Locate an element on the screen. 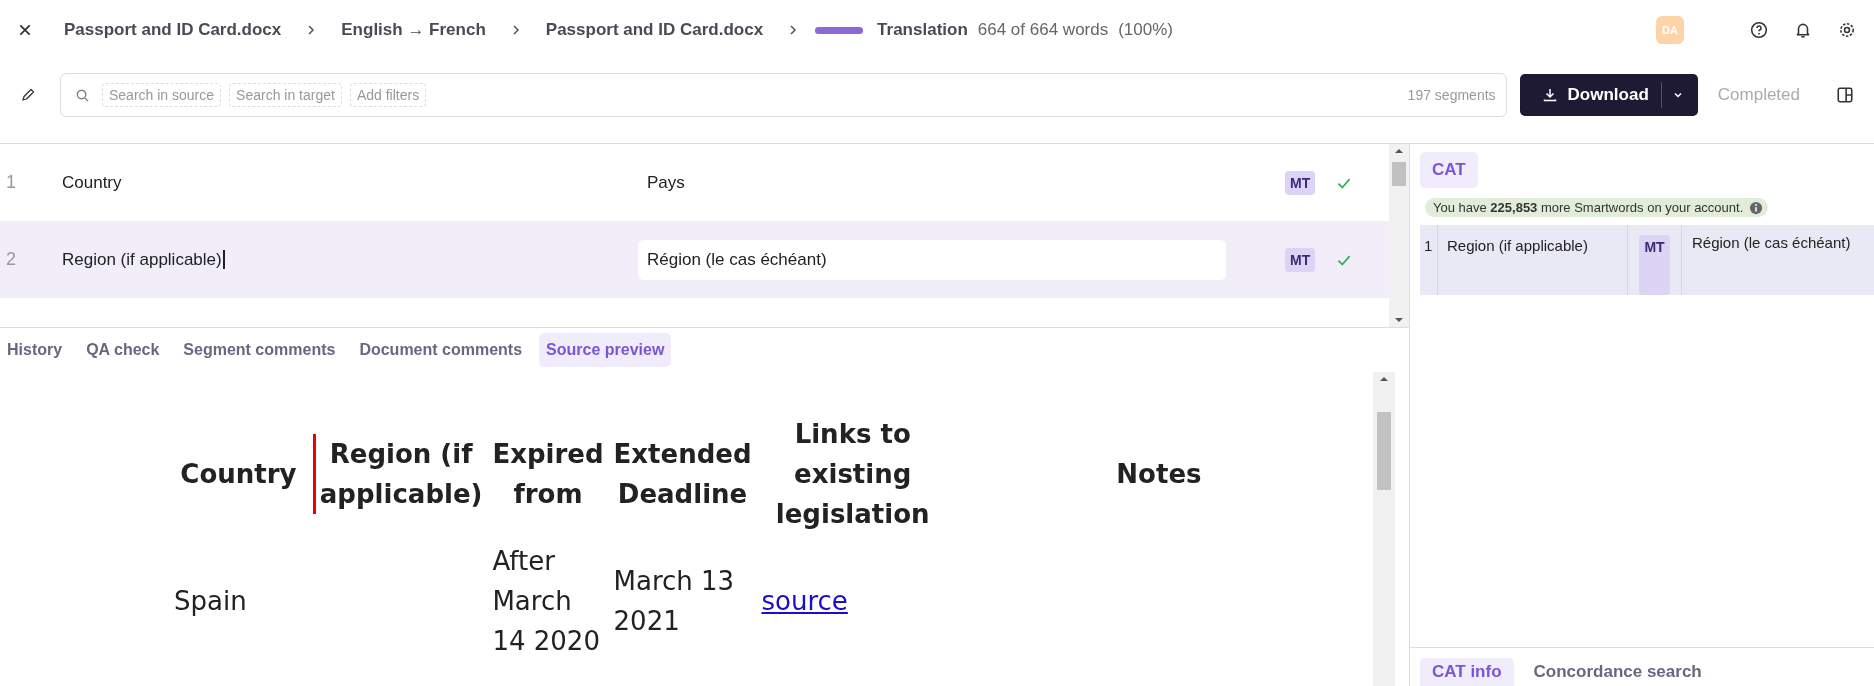 The height and width of the screenshot is (686, 1874). cat-result-row: 1 Region (if applicable) MT Région (le cas échéant) is located at coordinates (1647, 260).